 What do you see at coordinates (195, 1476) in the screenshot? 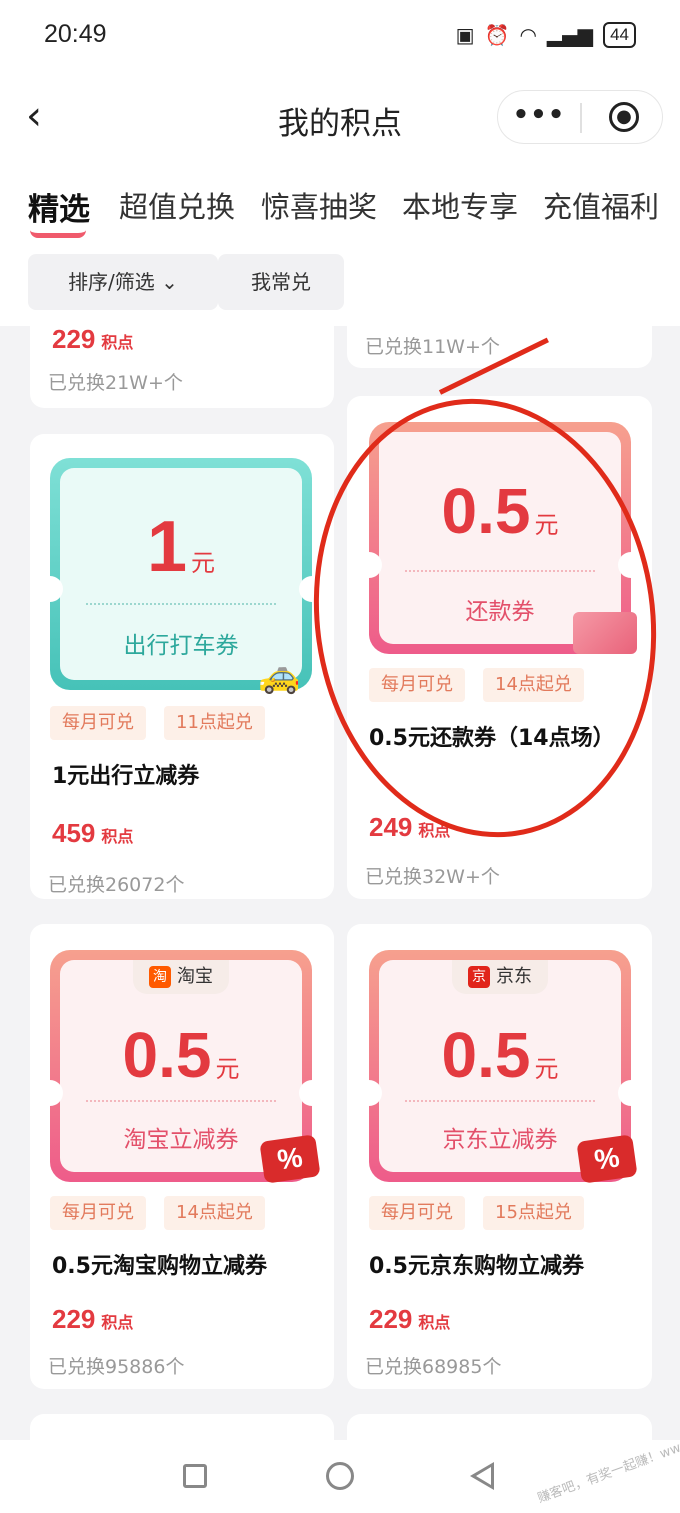
I see `recent-apps-icon` at bounding box center [195, 1476].